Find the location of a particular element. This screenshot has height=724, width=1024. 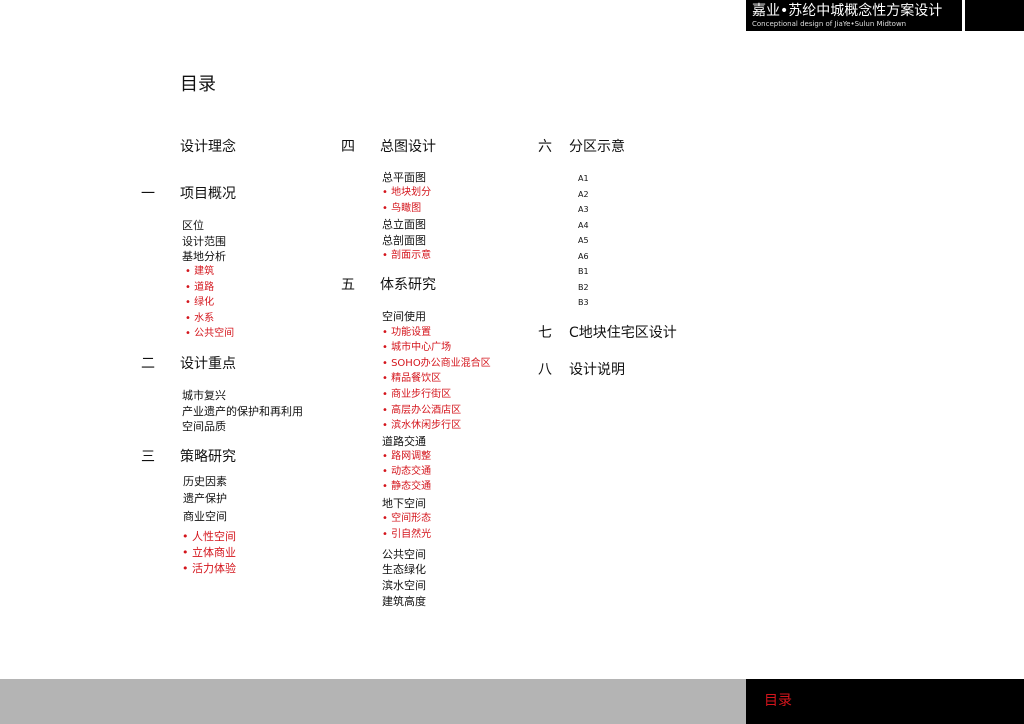

toc-subitem: • 建筑 is located at coordinates (199, 272).